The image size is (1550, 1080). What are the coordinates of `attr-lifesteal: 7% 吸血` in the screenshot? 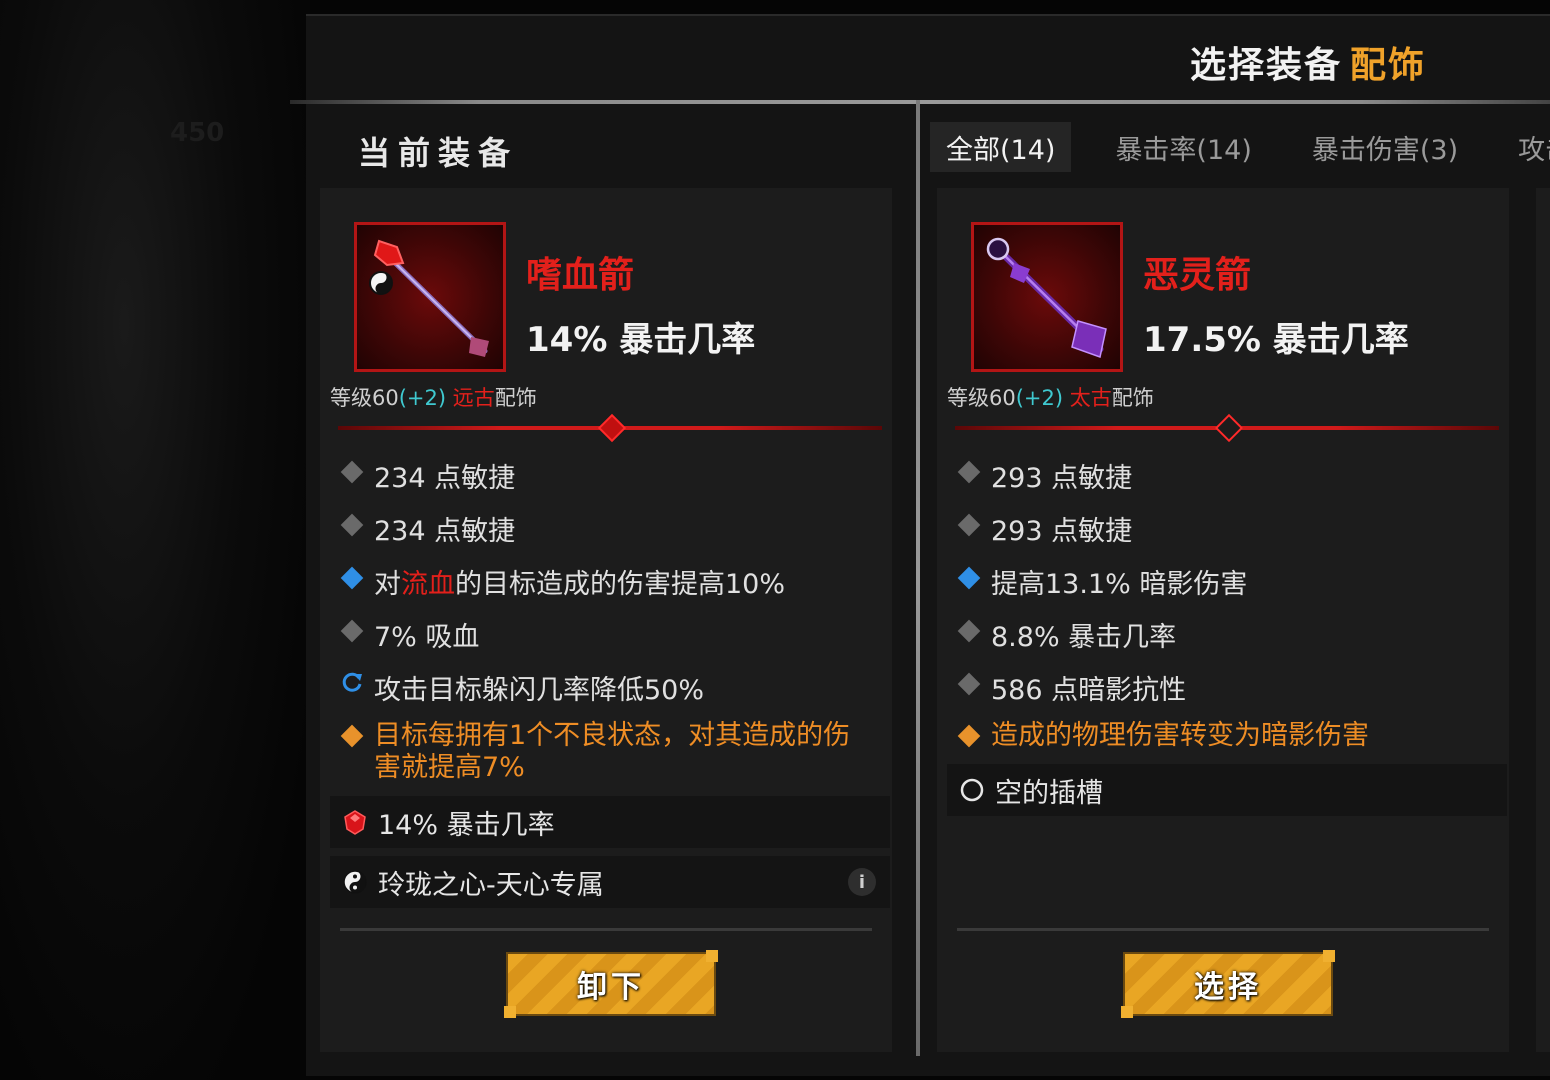 It's located at (409, 634).